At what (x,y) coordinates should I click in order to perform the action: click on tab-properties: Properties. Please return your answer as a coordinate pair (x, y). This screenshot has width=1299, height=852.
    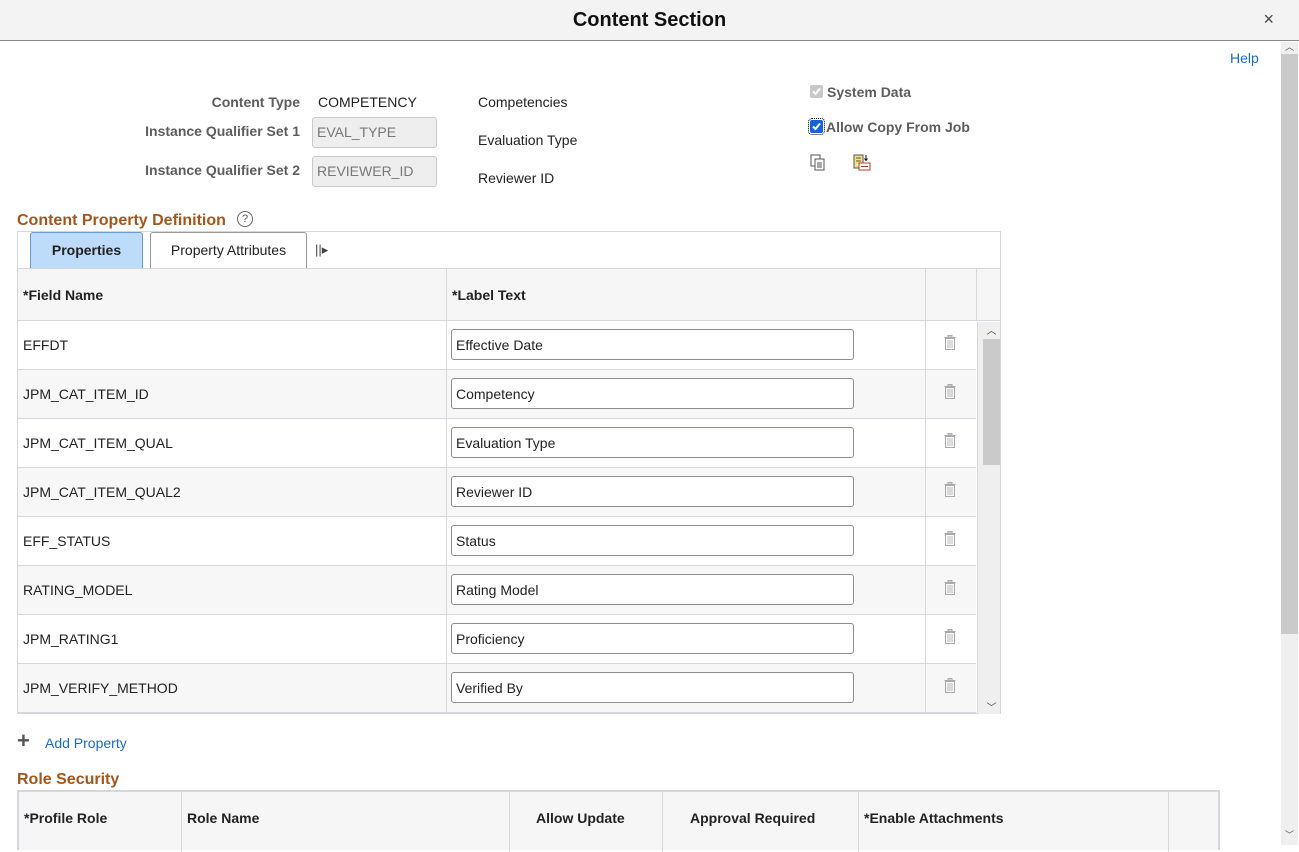
    Looking at the image, I should click on (86, 250).